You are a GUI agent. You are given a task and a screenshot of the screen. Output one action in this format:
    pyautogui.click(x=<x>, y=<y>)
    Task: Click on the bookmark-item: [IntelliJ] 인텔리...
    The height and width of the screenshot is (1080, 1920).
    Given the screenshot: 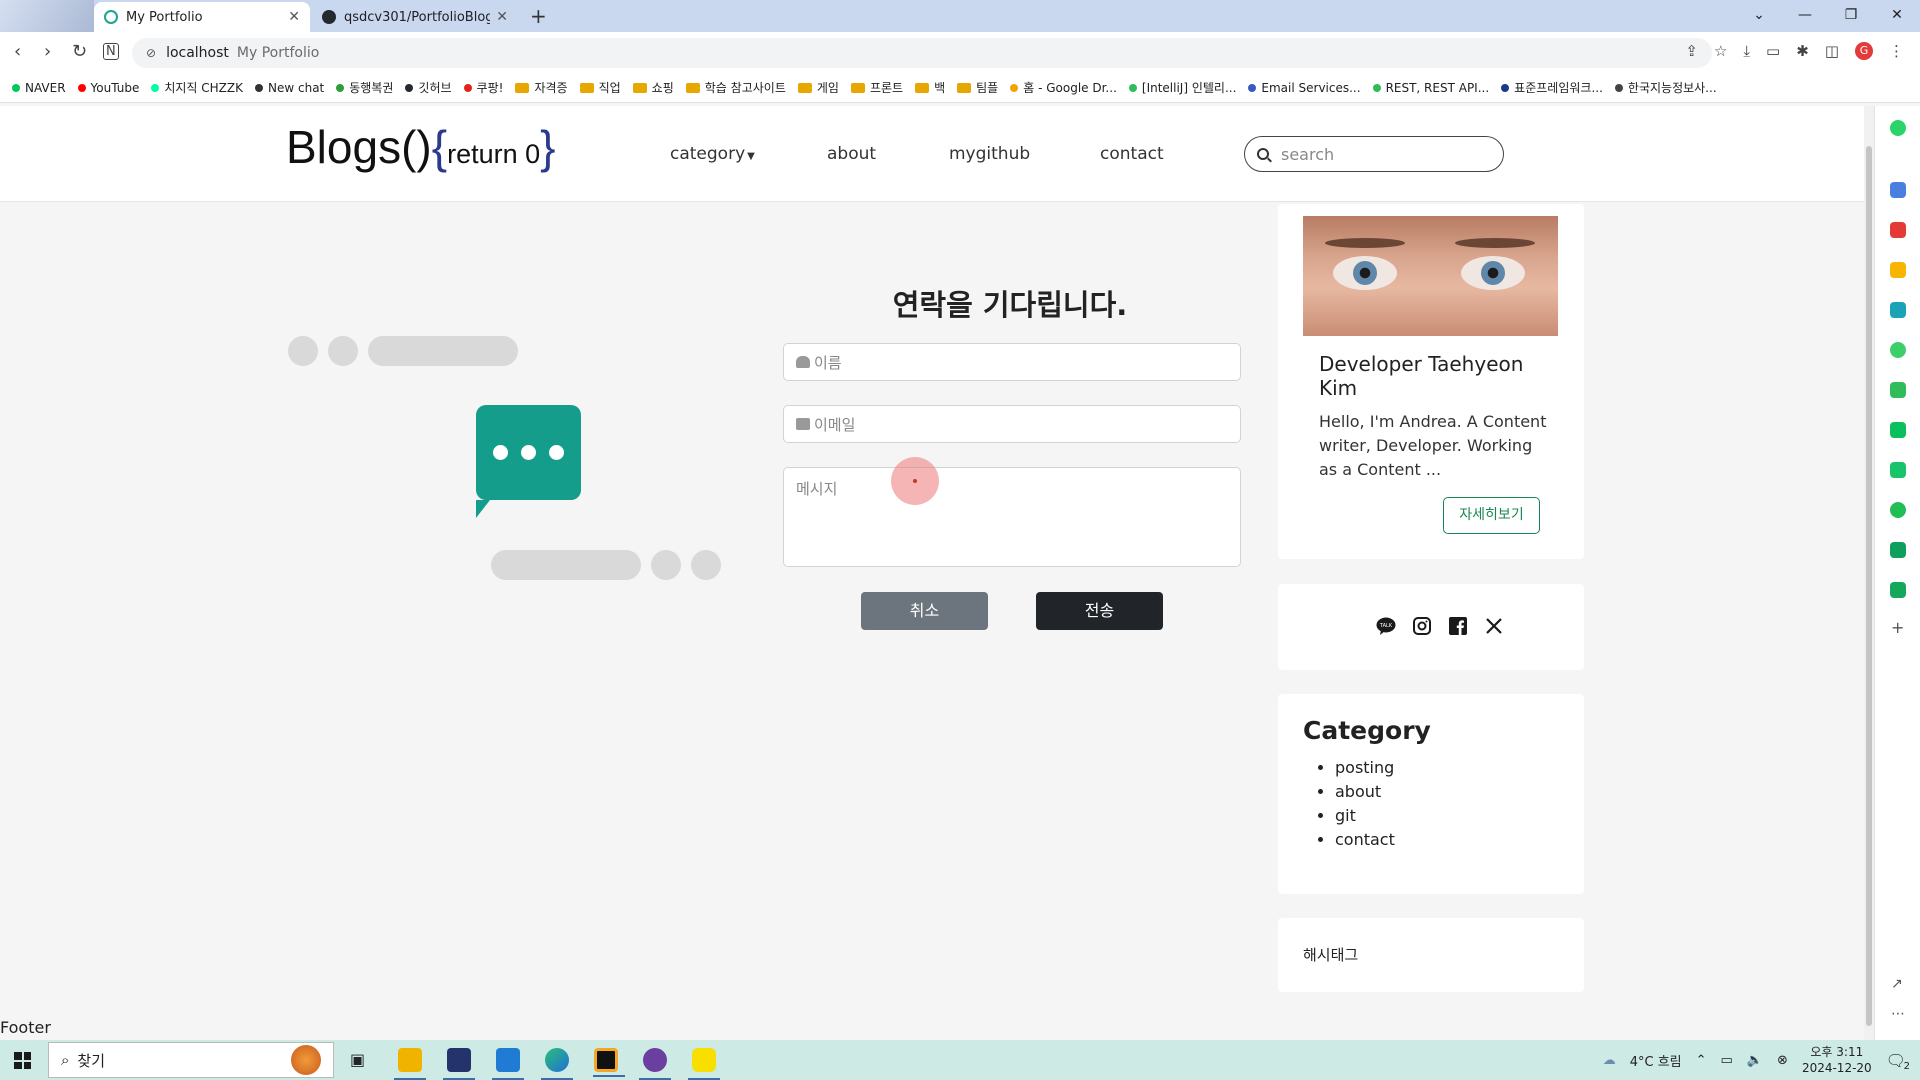 What is the action you would take?
    pyautogui.click(x=1182, y=87)
    